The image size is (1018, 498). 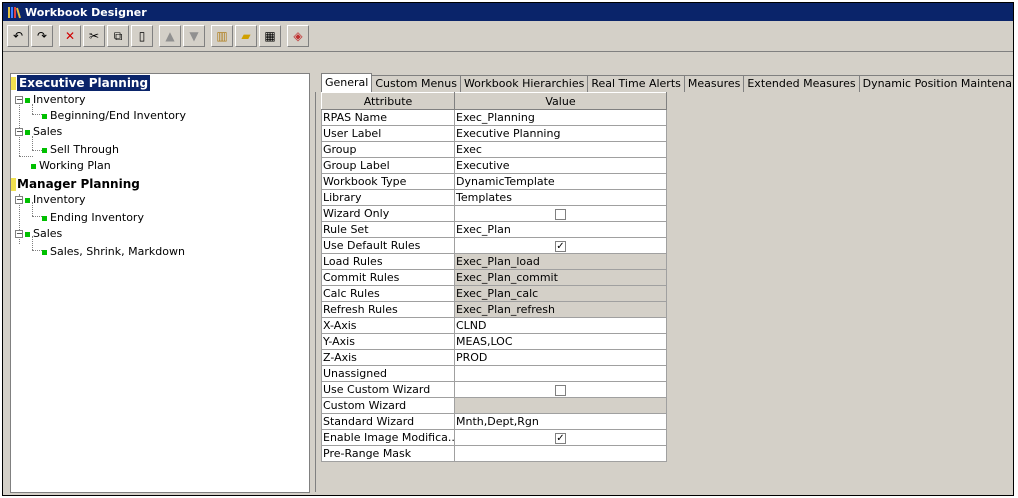 I want to click on table-row: User Label Executive Planning, so click(x=494, y=133).